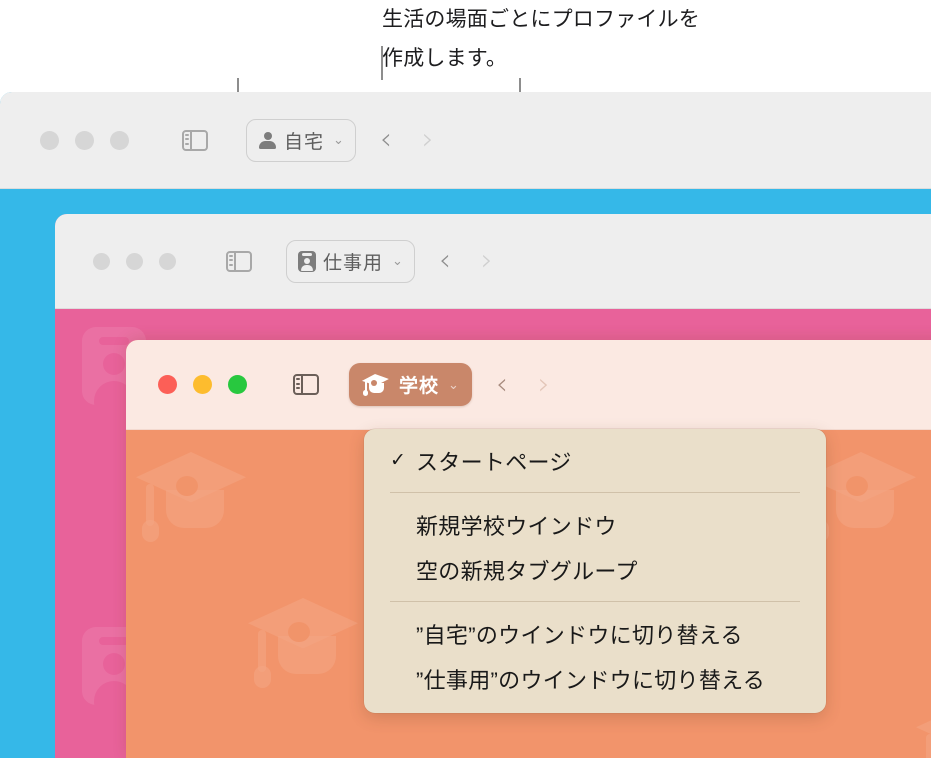 The height and width of the screenshot is (758, 931). I want to click on traffic-lights-home, so click(84, 140).